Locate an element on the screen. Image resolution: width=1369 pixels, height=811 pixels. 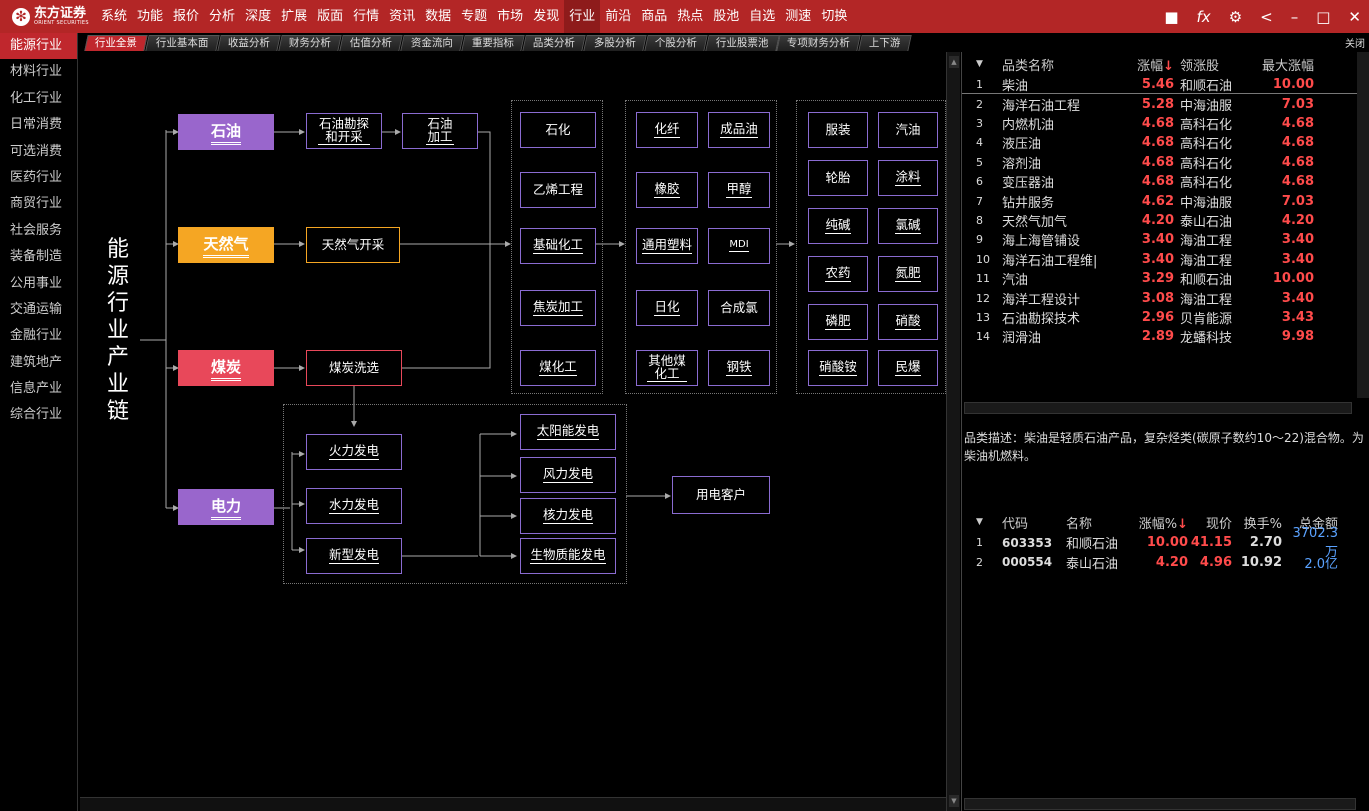
tab-3: 财务分析 is located at coordinates (309, 43).